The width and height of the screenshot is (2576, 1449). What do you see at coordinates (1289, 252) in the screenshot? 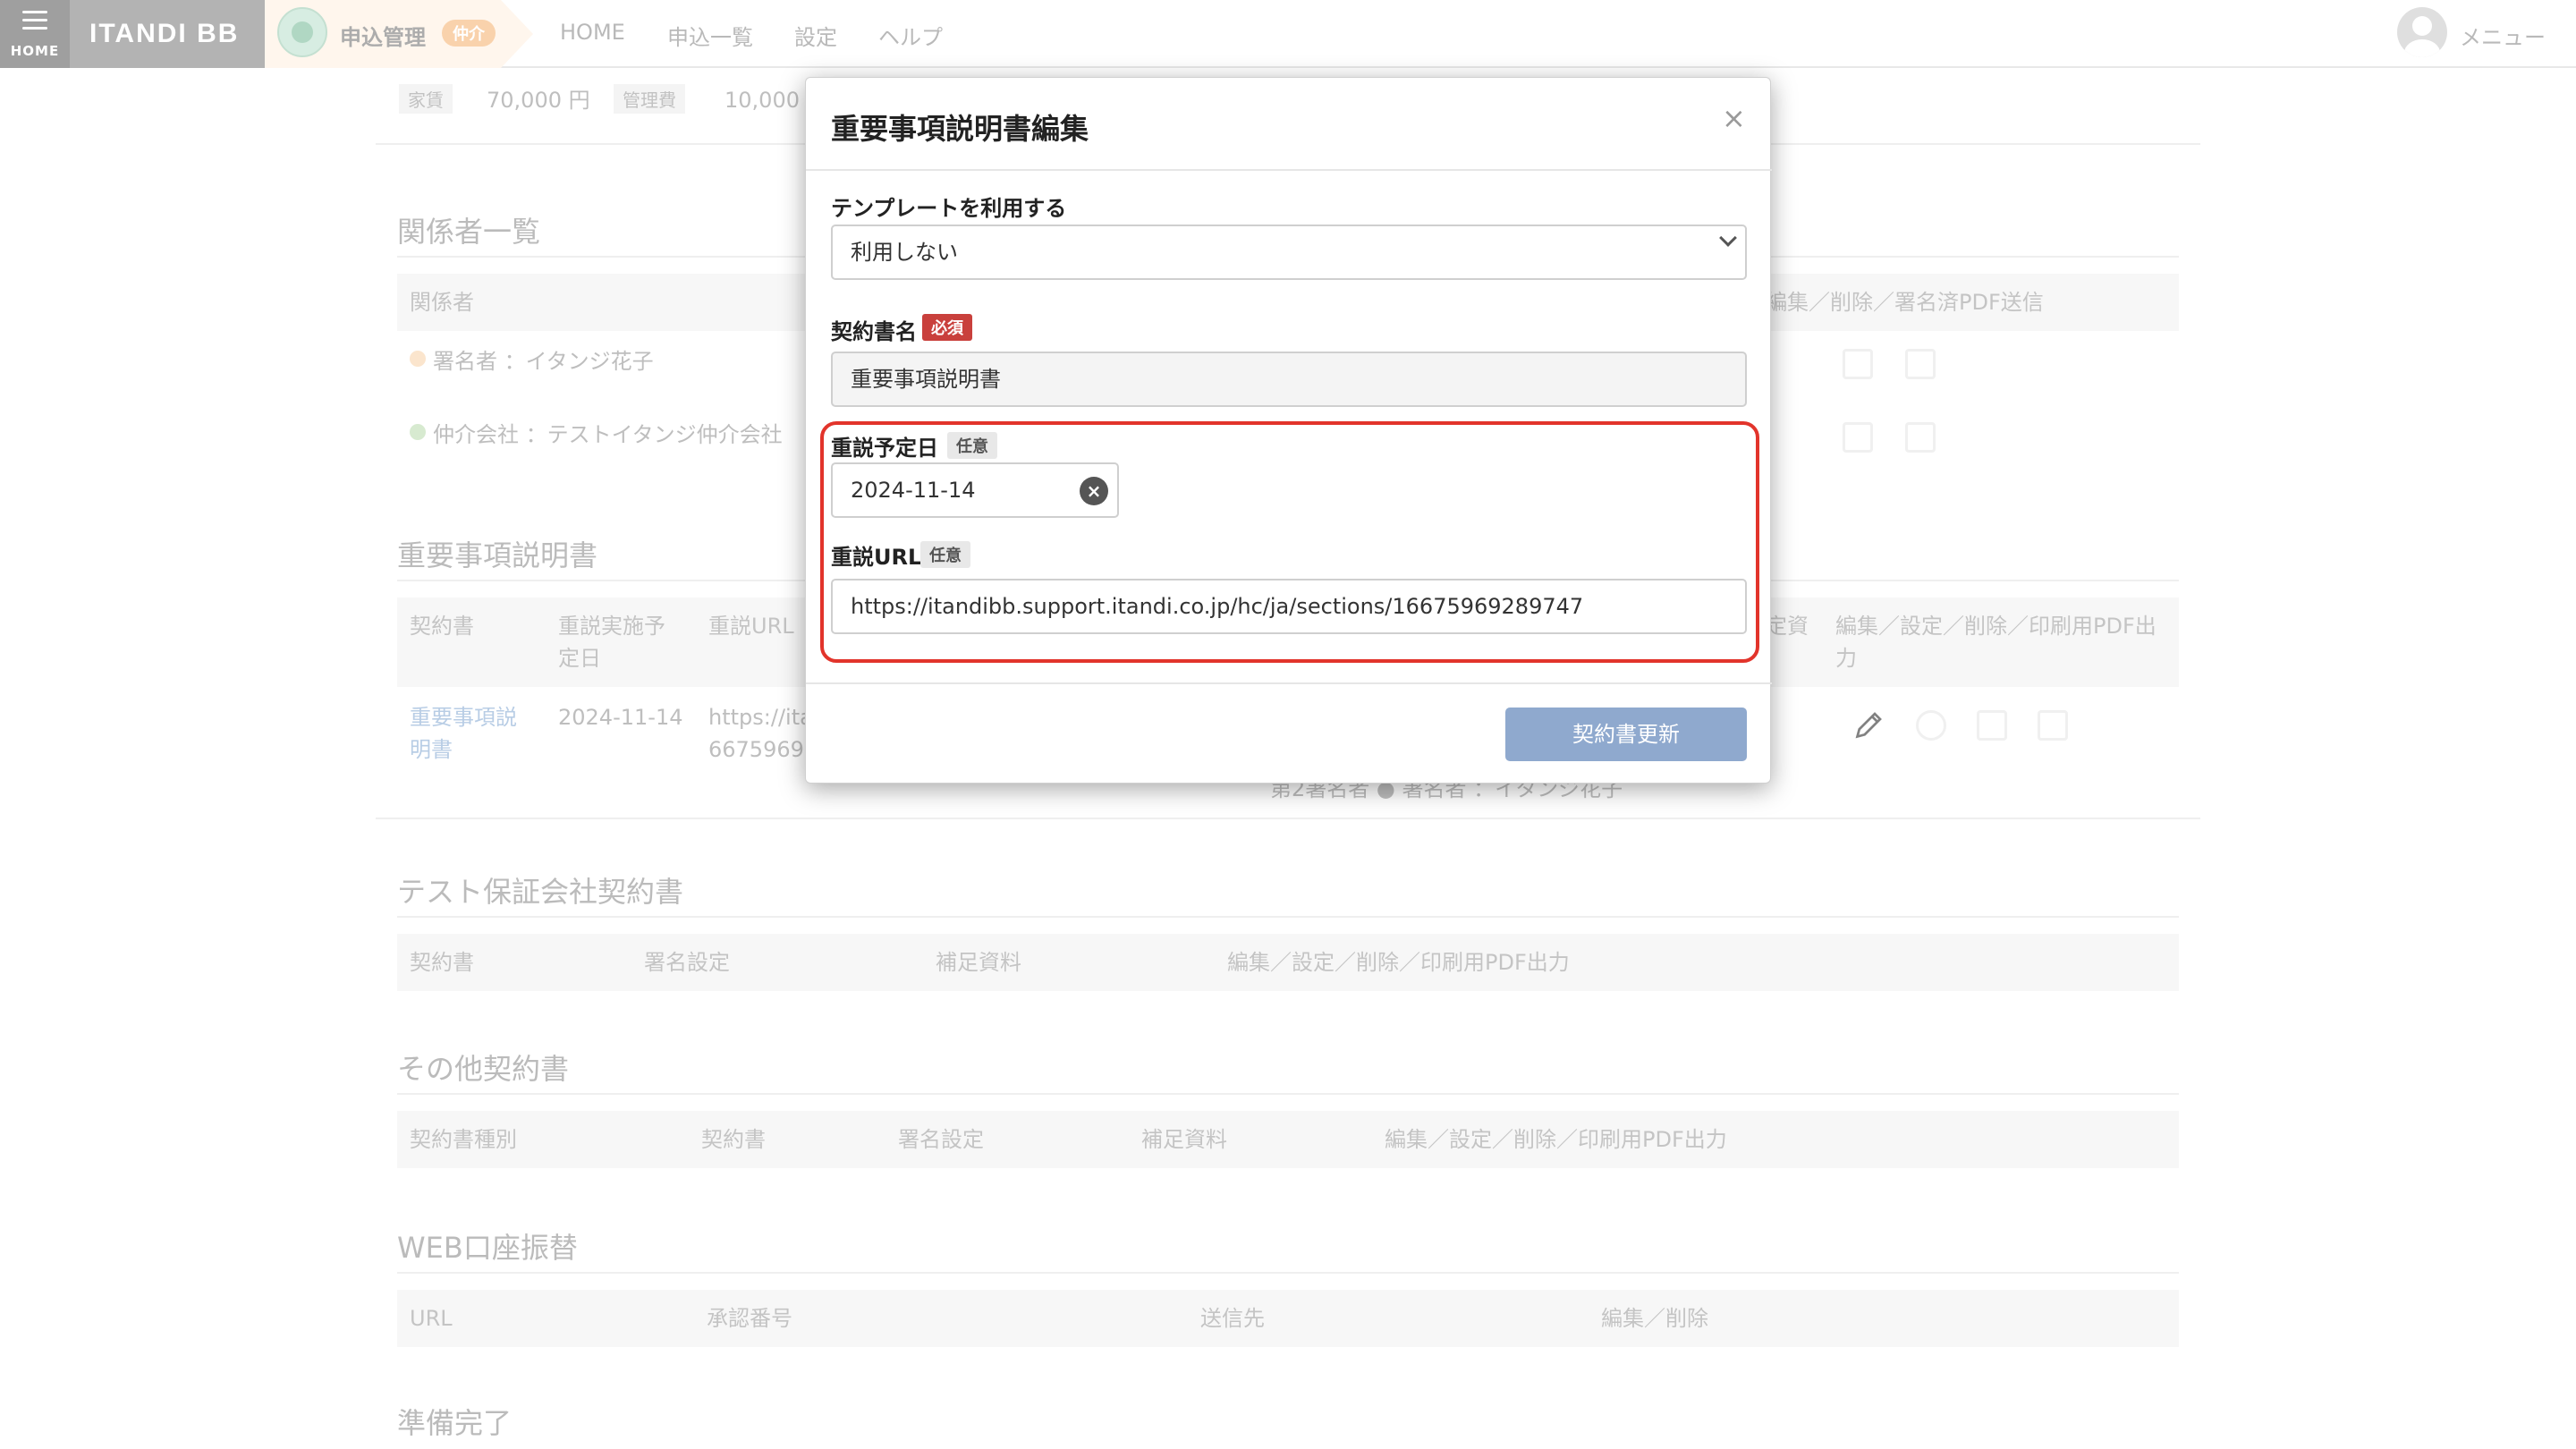
I see `template-select: 利用しない` at bounding box center [1289, 252].